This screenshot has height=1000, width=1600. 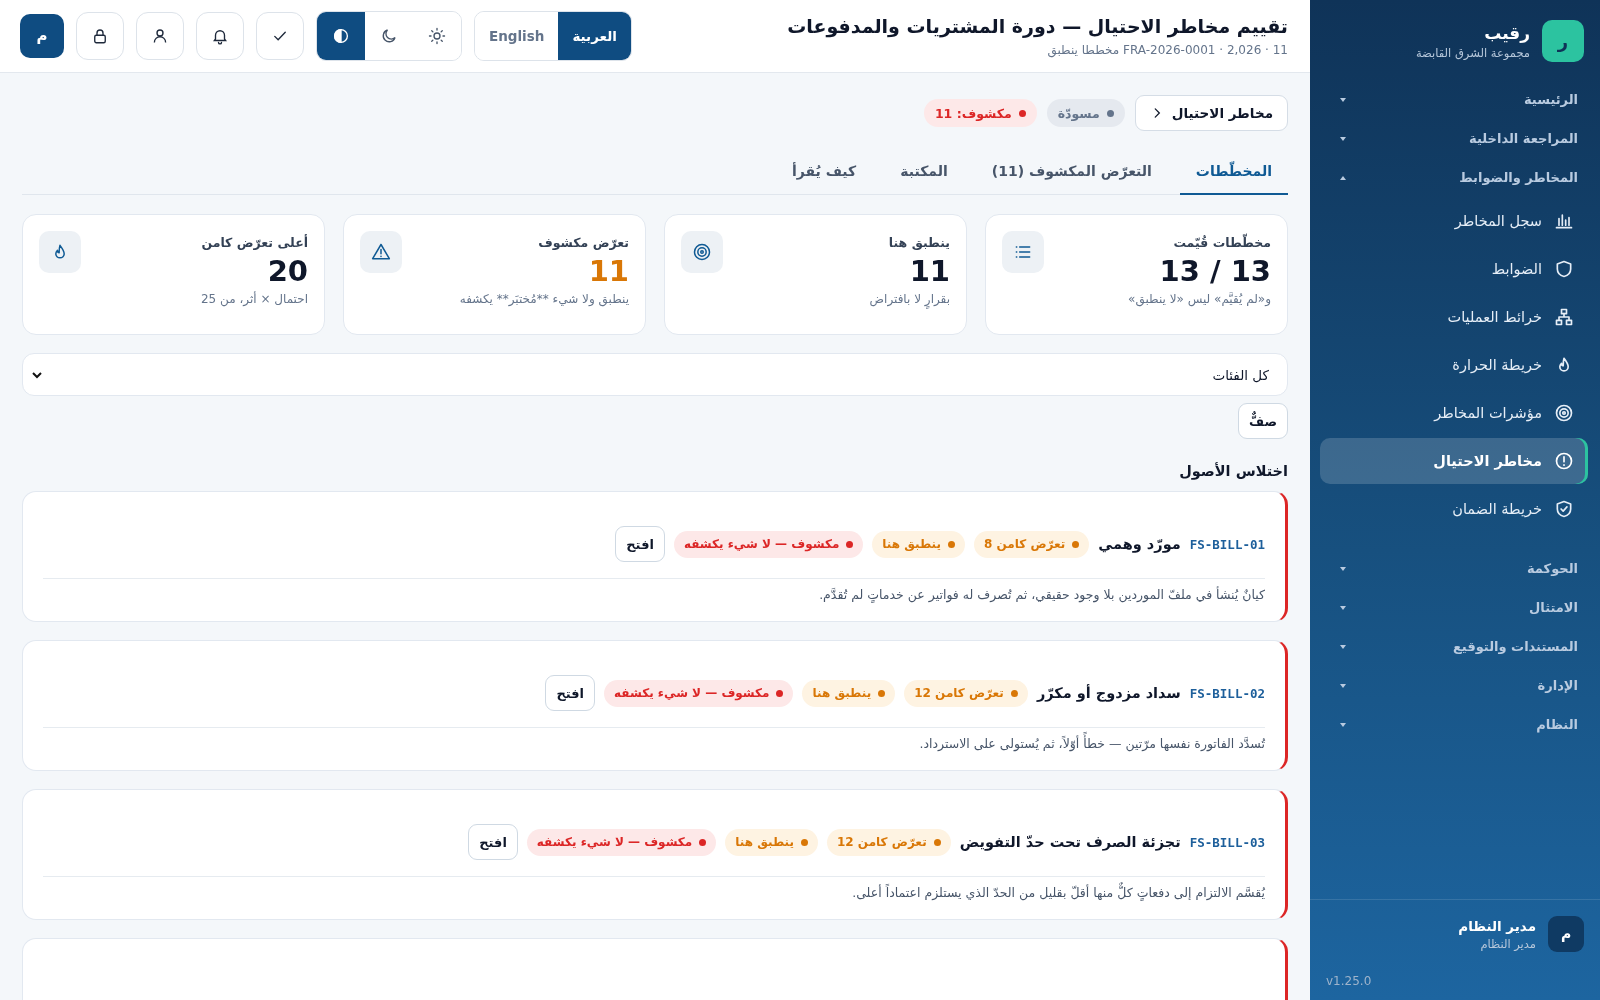 I want to click on organization-name: مجموعة الشرق القابضة, so click(x=1472, y=52).